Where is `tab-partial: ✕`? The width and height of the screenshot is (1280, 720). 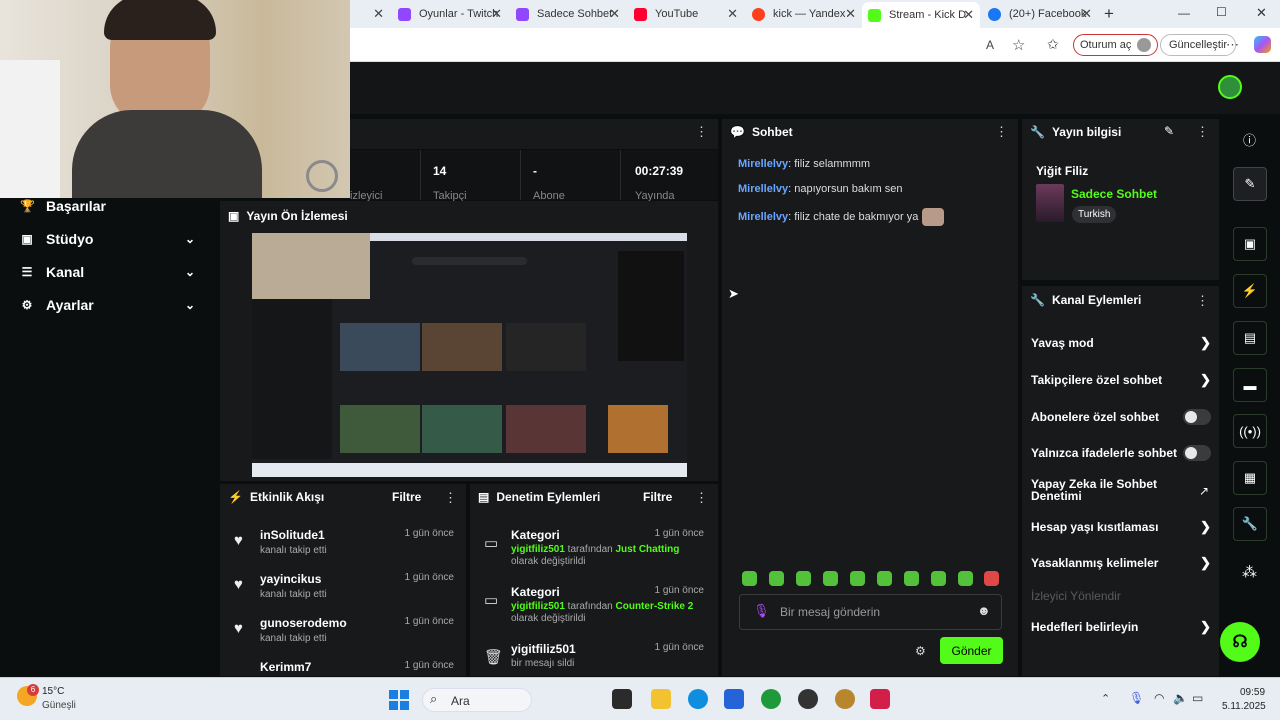 tab-partial: ✕ is located at coordinates (370, 14).